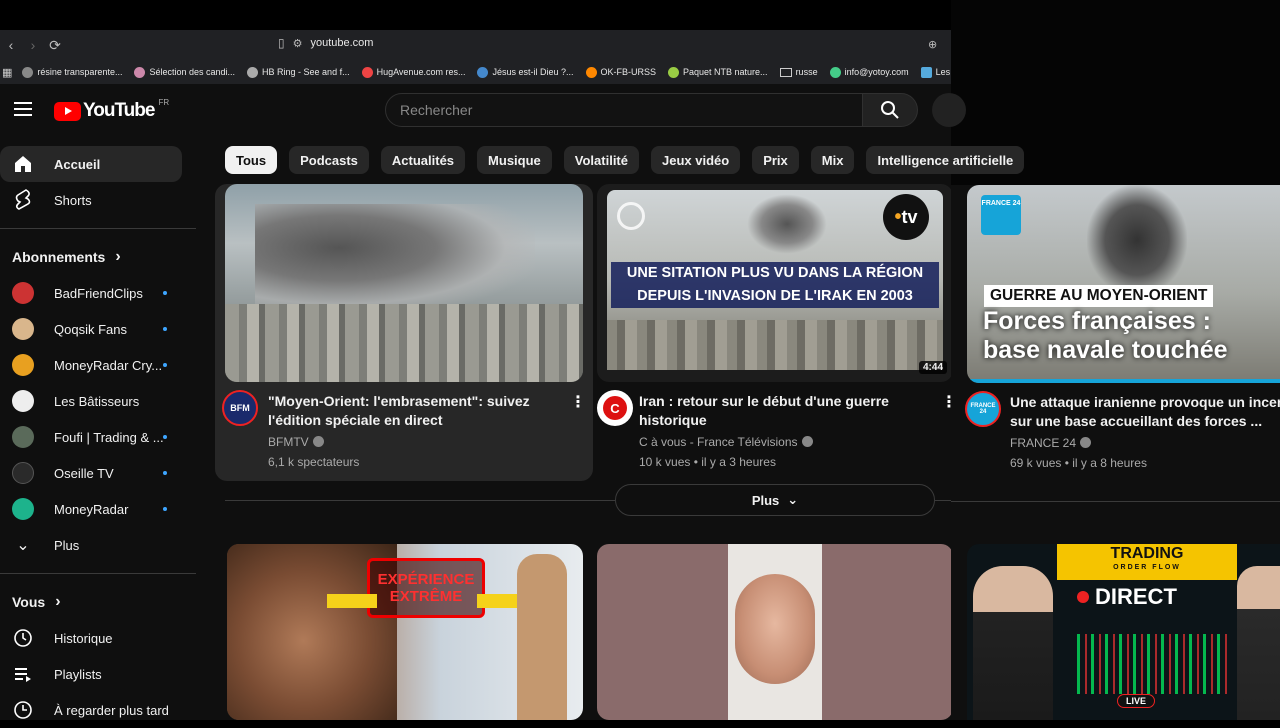  Describe the element at coordinates (325, 43) in the screenshot. I see `address-bar: ▯ ⚙ youtube.com` at that location.